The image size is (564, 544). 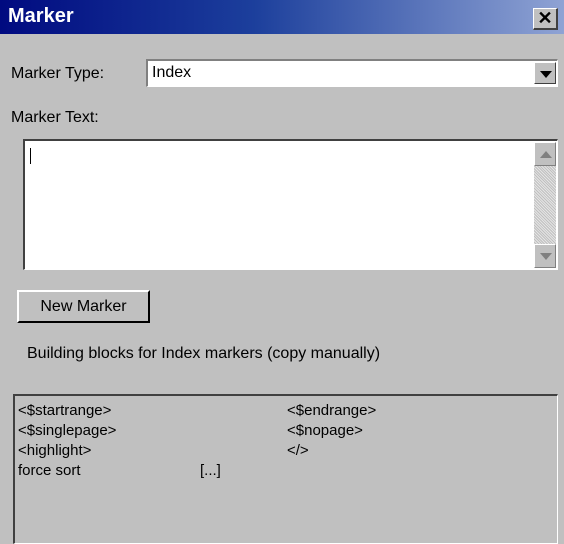 What do you see at coordinates (30, 156) in the screenshot?
I see `text-caret` at bounding box center [30, 156].